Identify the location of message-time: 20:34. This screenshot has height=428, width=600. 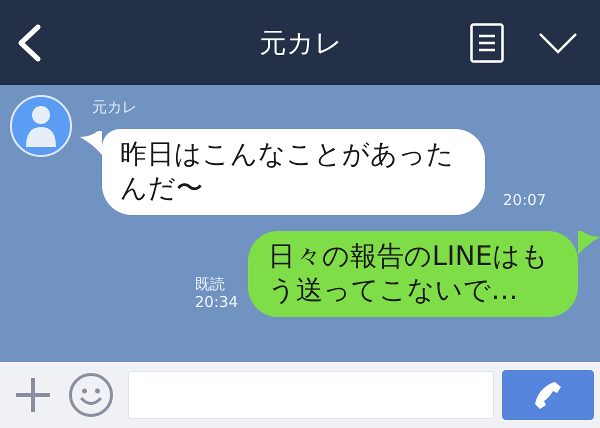
(216, 302).